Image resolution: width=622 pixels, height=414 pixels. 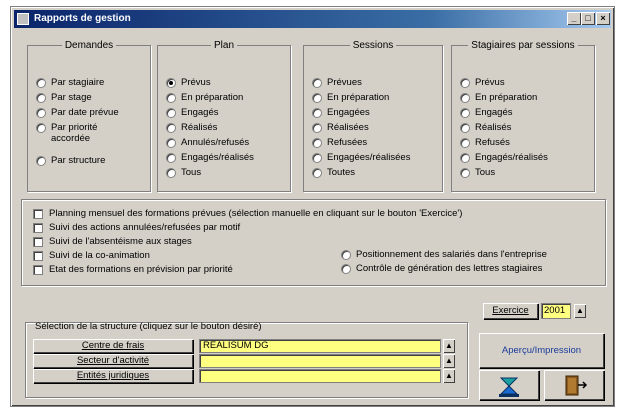 I want to click on window-title: Rapports de gestion, so click(x=82, y=18).